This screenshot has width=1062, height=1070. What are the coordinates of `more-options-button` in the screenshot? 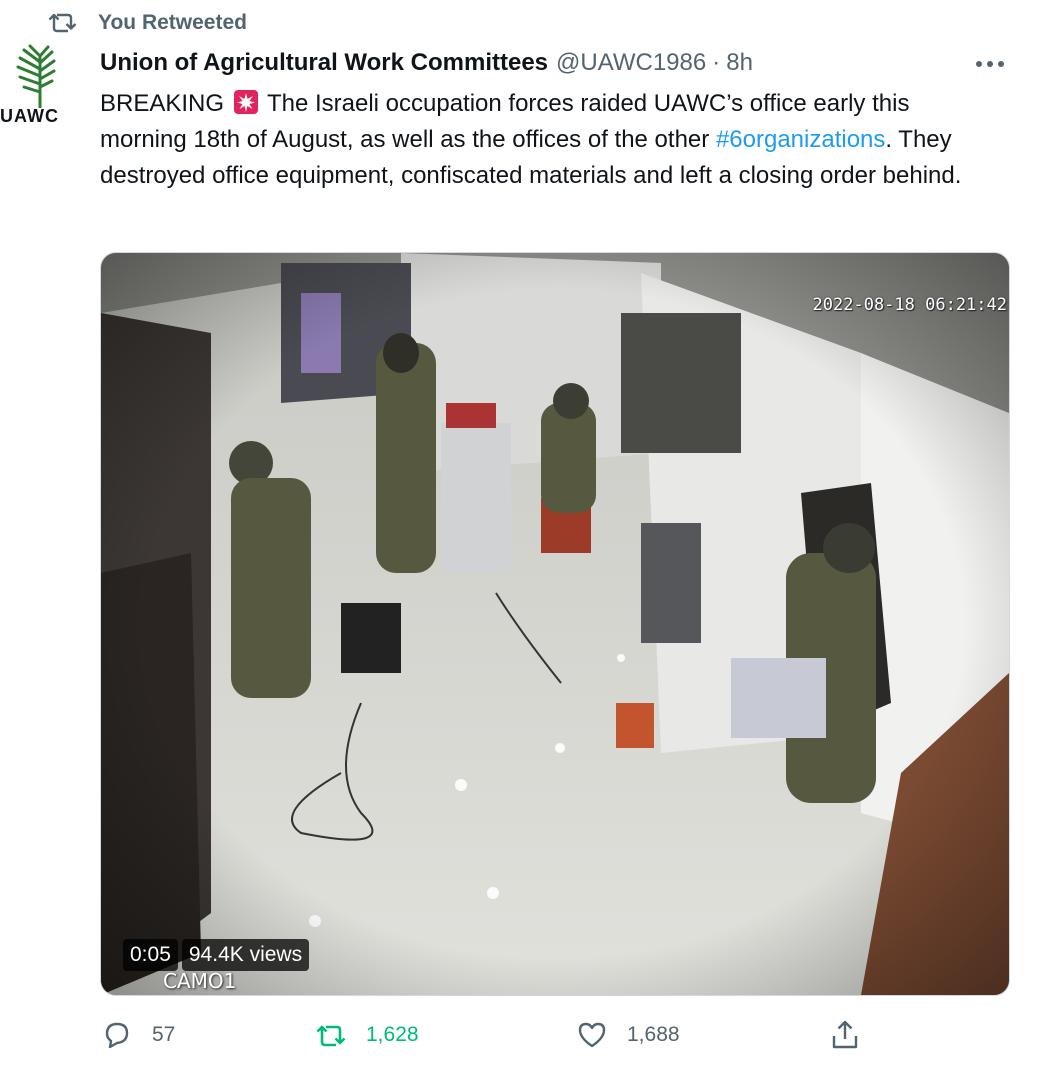 It's located at (990, 64).